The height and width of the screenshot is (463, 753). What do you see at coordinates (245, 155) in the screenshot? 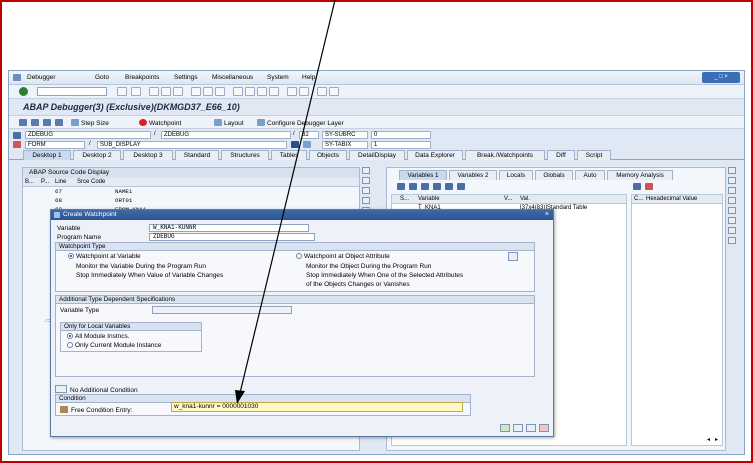
I see `tab-structures: Structures` at bounding box center [245, 155].